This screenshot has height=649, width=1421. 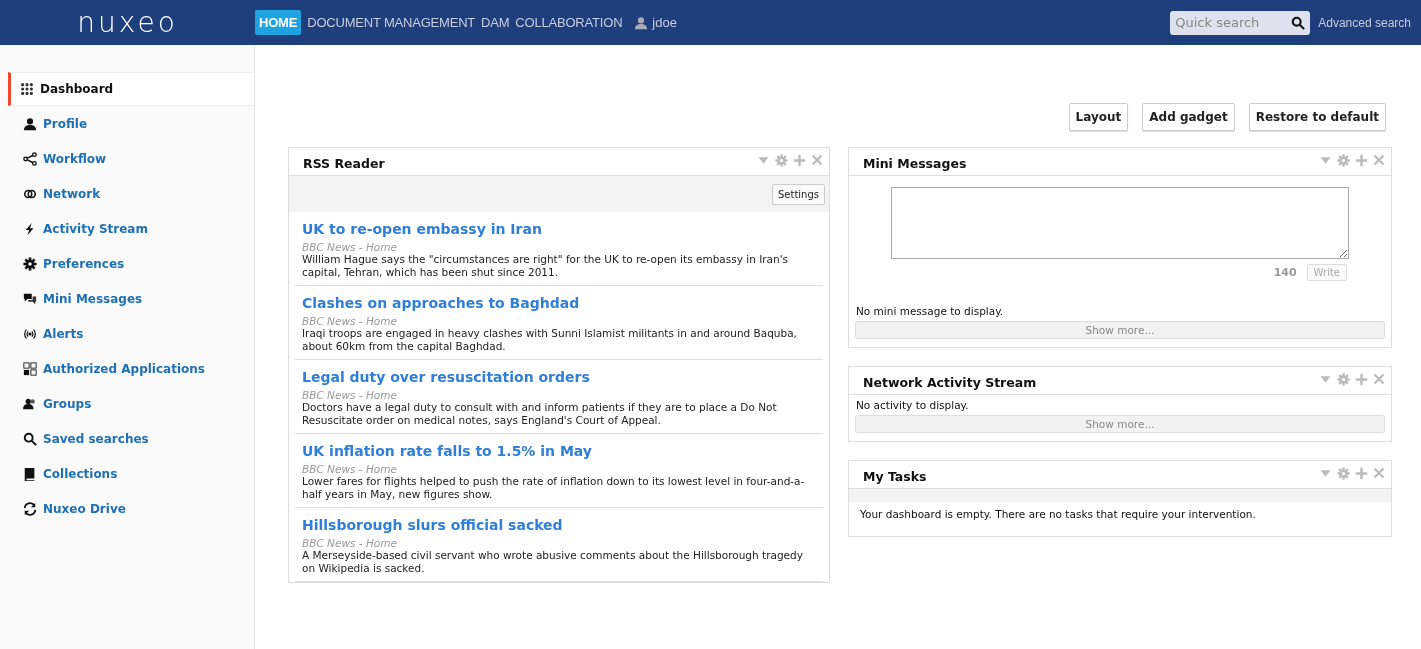 I want to click on empty-message: No activity to display., so click(x=912, y=405).